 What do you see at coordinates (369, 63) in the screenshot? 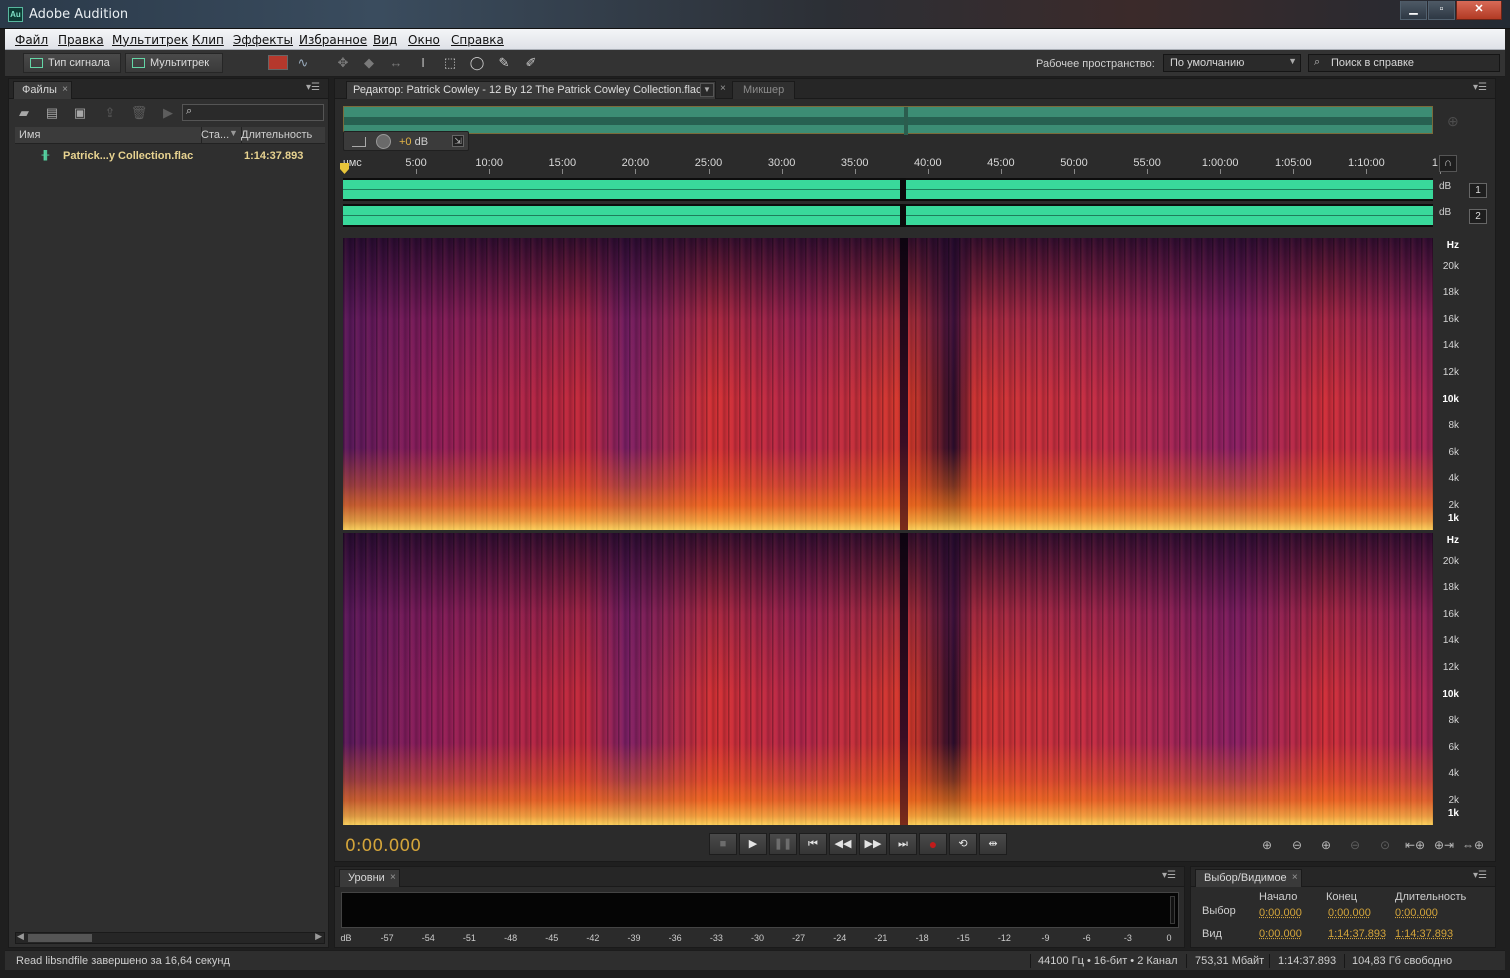
I see `razor-tool-icon: ◆` at bounding box center [369, 63].